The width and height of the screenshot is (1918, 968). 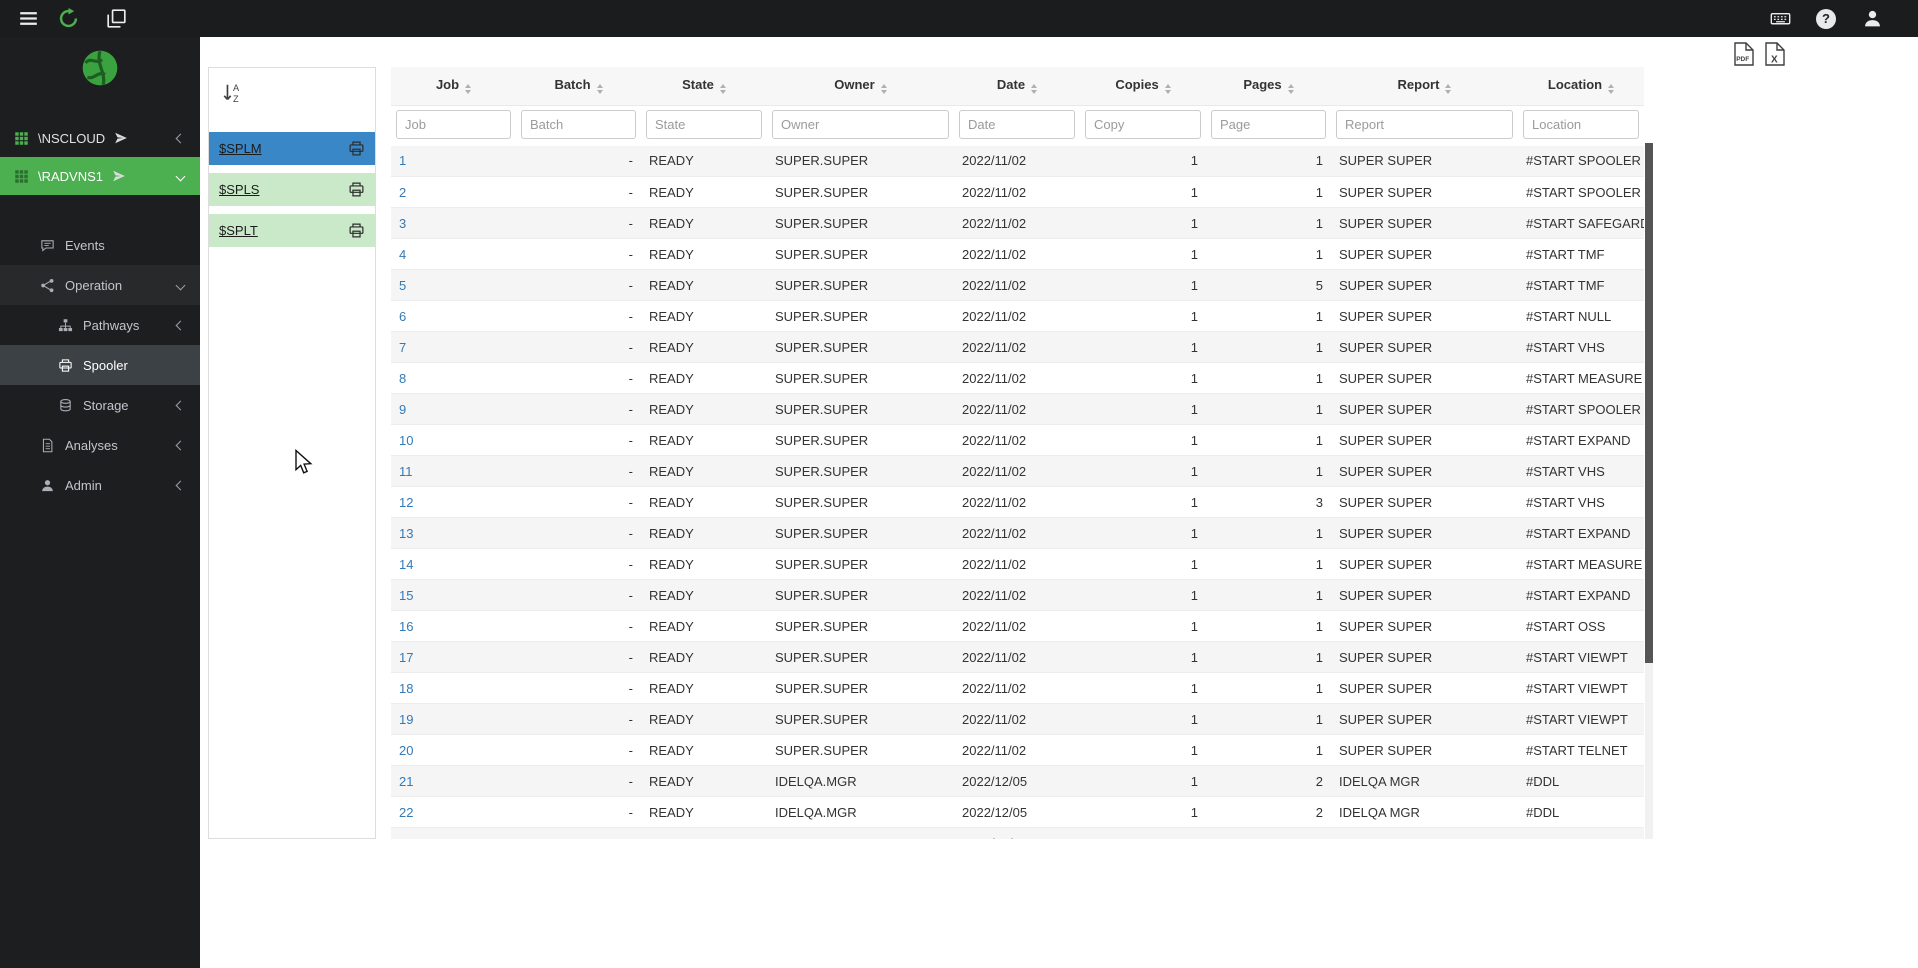 I want to click on filter-input-batch, so click(x=578, y=124).